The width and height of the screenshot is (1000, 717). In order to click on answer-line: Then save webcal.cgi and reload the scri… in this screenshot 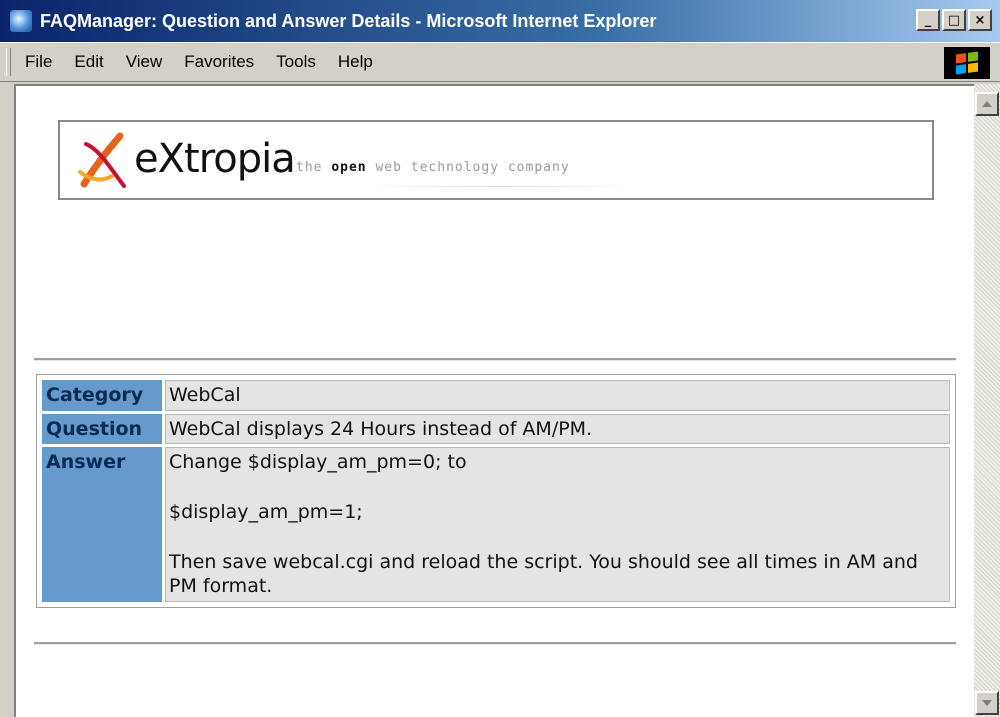, I will do `click(543, 574)`.